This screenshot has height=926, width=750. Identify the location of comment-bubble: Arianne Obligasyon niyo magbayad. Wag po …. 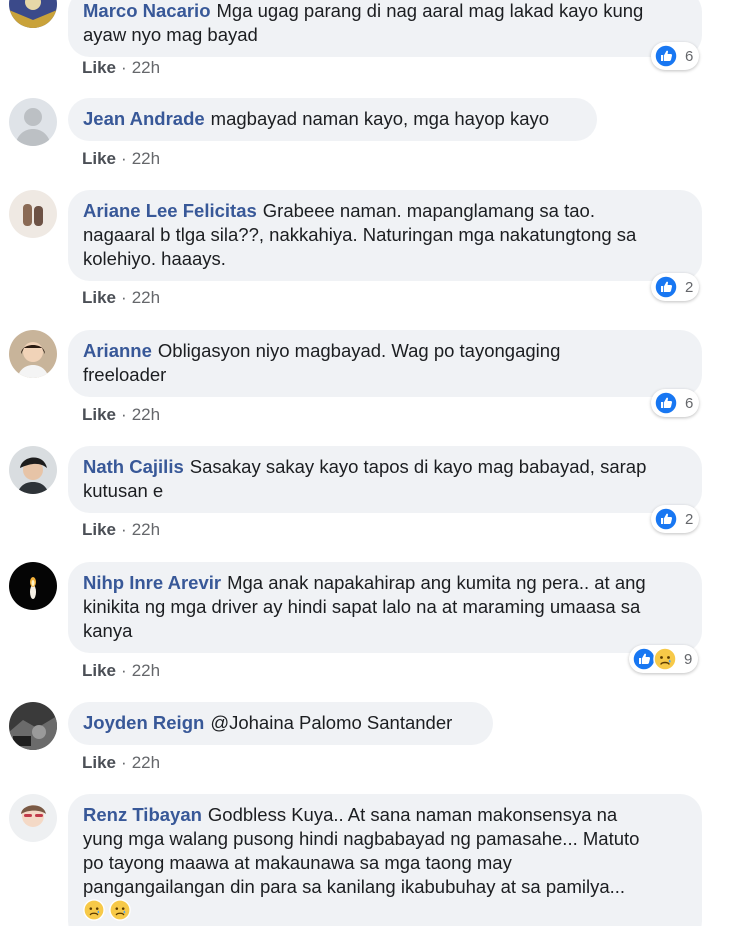
(385, 363).